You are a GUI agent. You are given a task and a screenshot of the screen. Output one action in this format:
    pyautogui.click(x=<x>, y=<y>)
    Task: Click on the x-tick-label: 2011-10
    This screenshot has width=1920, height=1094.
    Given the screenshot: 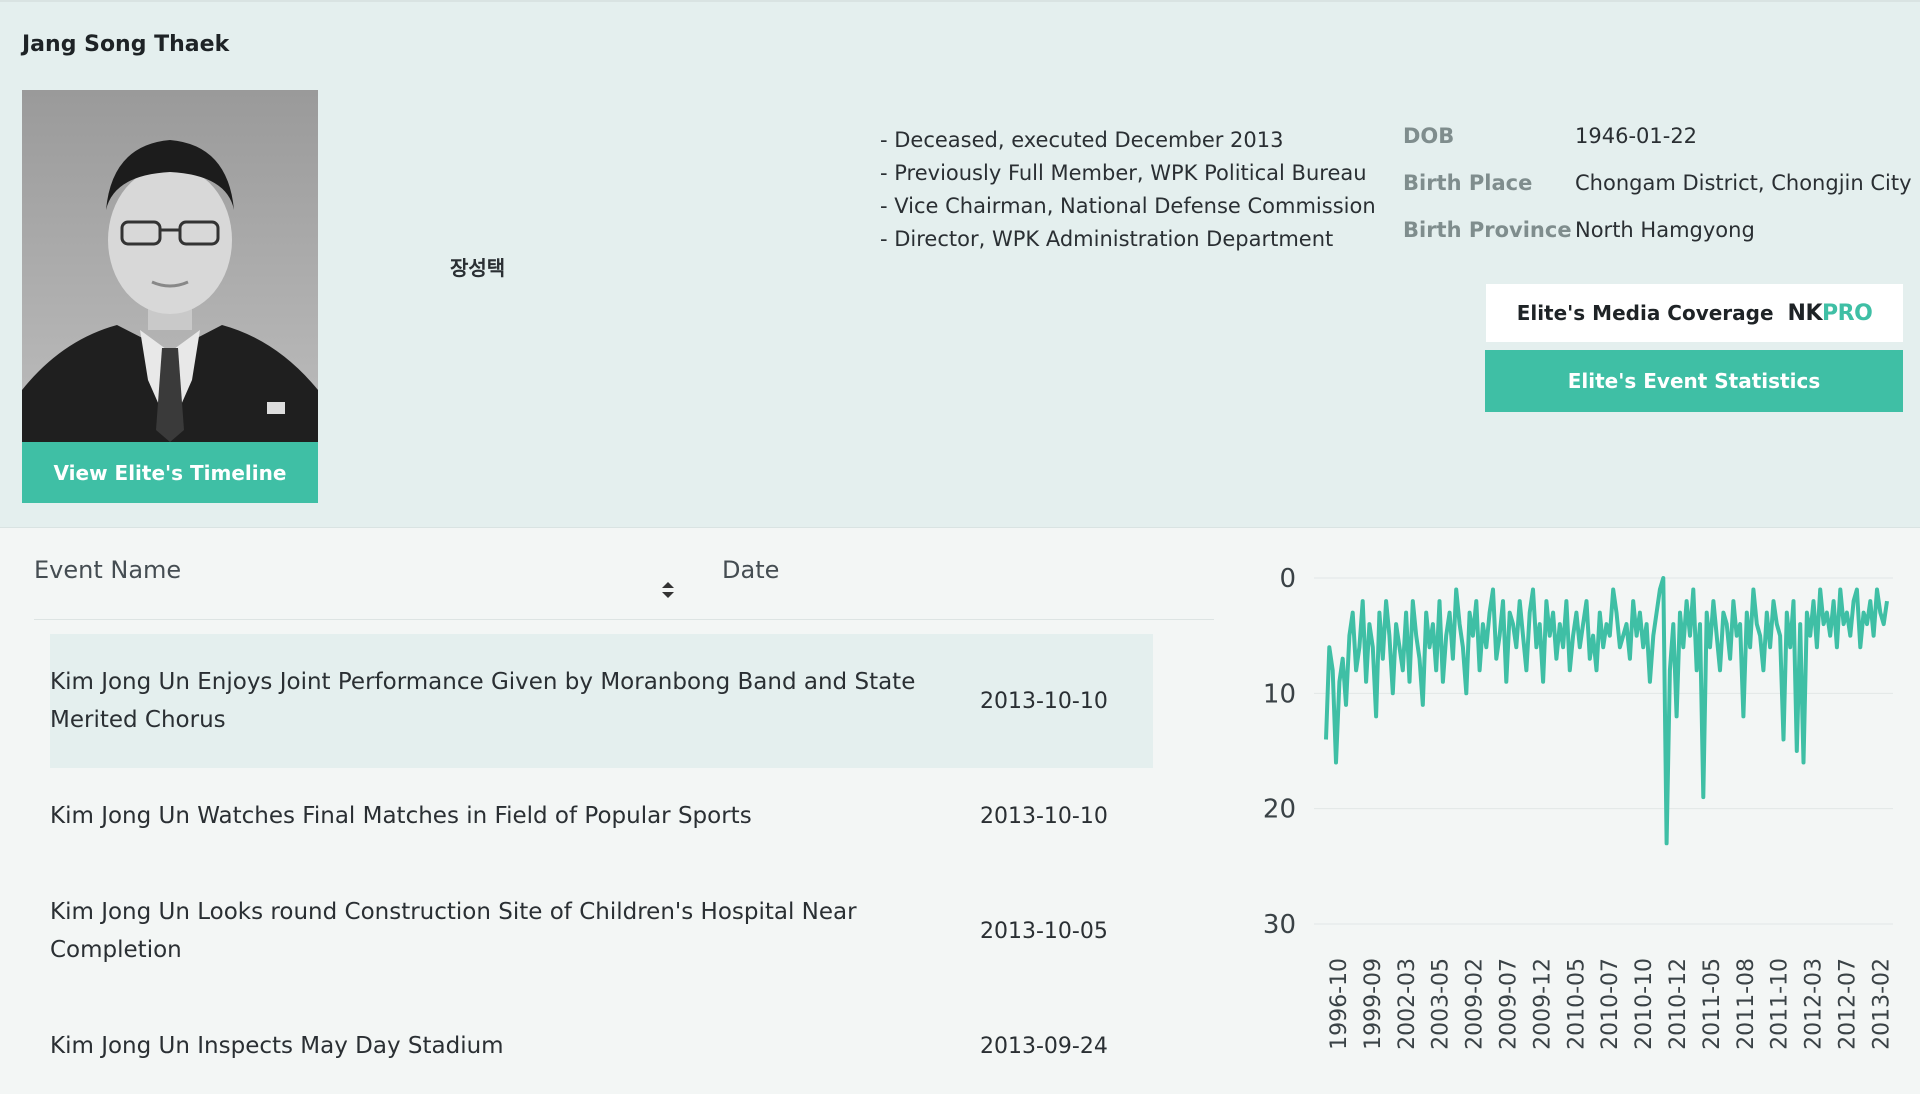 What is the action you would take?
    pyautogui.click(x=1780, y=1004)
    